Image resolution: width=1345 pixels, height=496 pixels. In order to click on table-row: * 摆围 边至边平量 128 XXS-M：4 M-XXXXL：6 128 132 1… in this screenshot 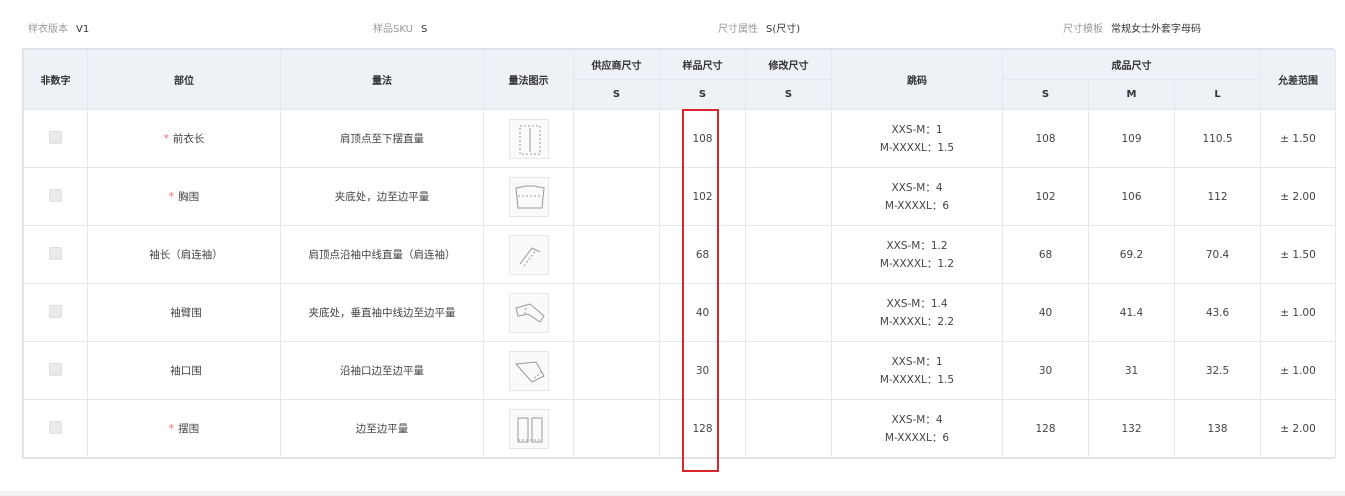, I will do `click(680, 428)`.